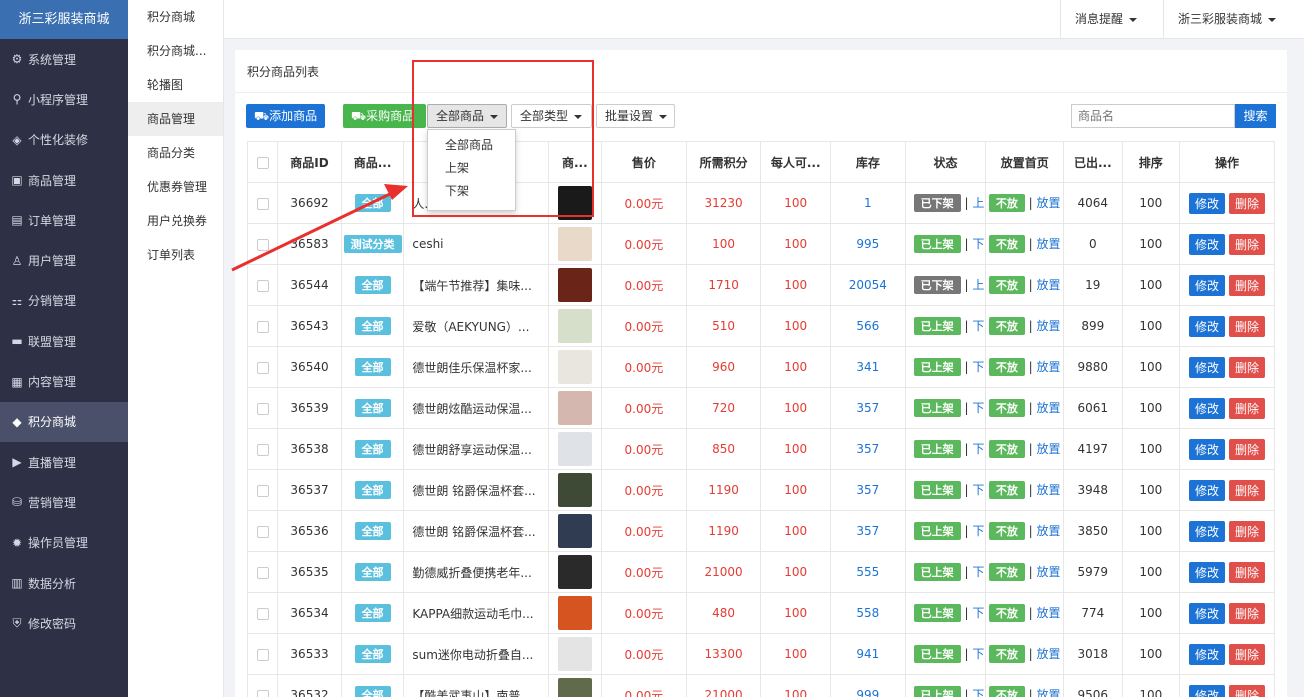 Image resolution: width=1304 pixels, height=697 pixels. Describe the element at coordinates (1233, 19) in the screenshot. I see `account-dropdown: 浙三彩服装商城` at that location.